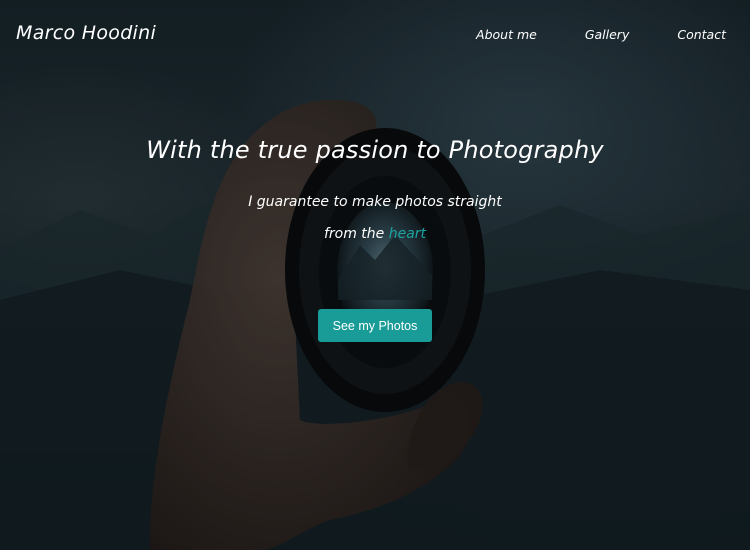 This screenshot has width=750, height=550. I want to click on hero-subtitle-line2: from the heart, so click(375, 234).